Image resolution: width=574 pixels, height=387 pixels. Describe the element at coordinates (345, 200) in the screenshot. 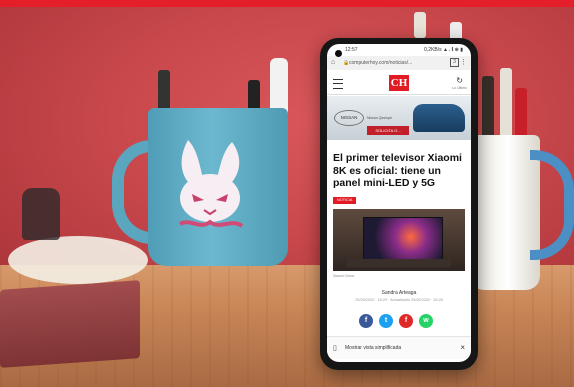

I see `article-tag: NOTICIA` at that location.